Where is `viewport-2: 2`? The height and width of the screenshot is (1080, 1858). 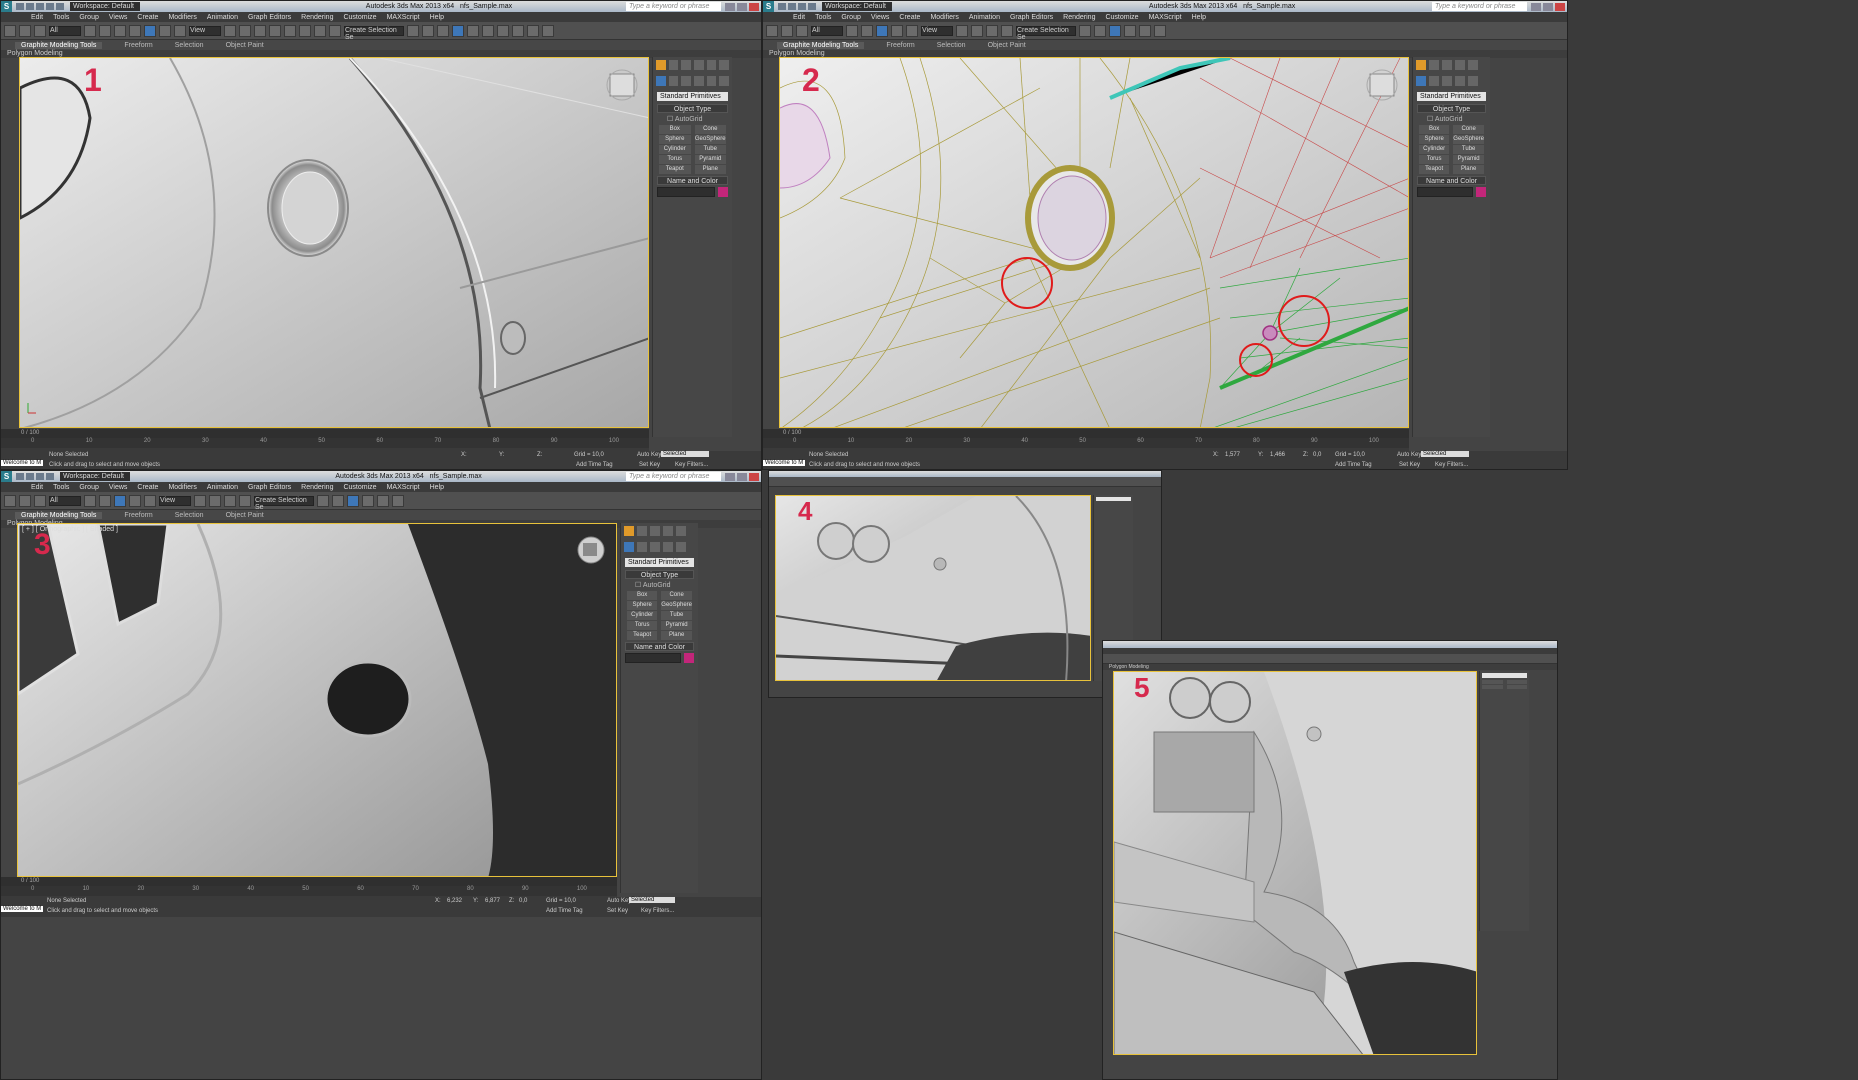 viewport-2: 2 is located at coordinates (1094, 242).